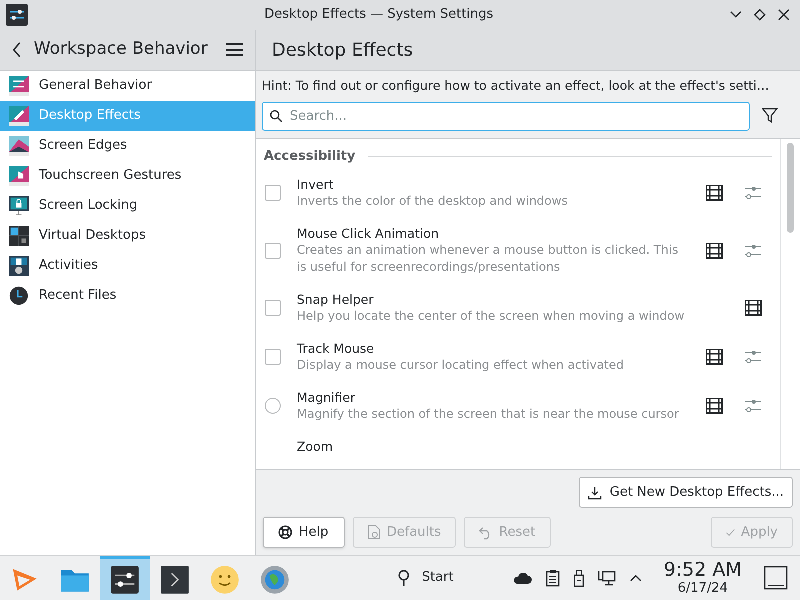 The width and height of the screenshot is (800, 600). I want to click on screen-edges-icon, so click(19, 146).